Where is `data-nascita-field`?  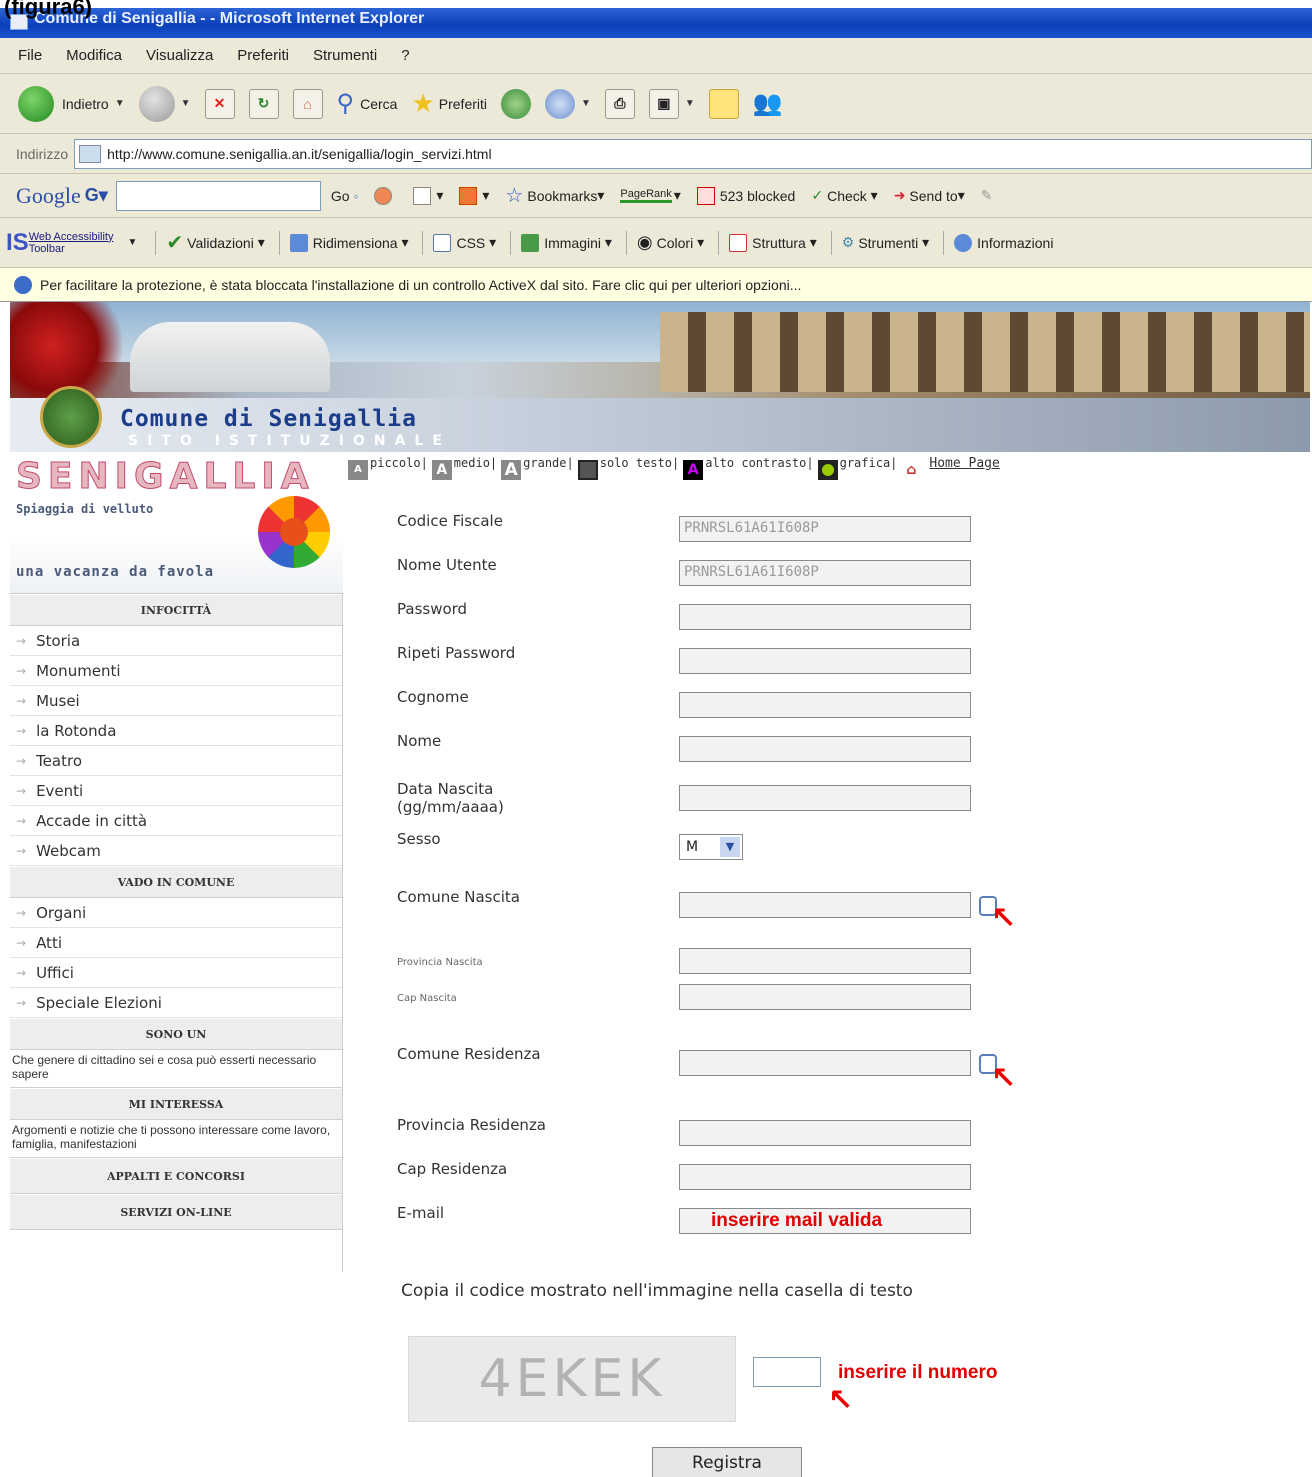
data-nascita-field is located at coordinates (825, 798).